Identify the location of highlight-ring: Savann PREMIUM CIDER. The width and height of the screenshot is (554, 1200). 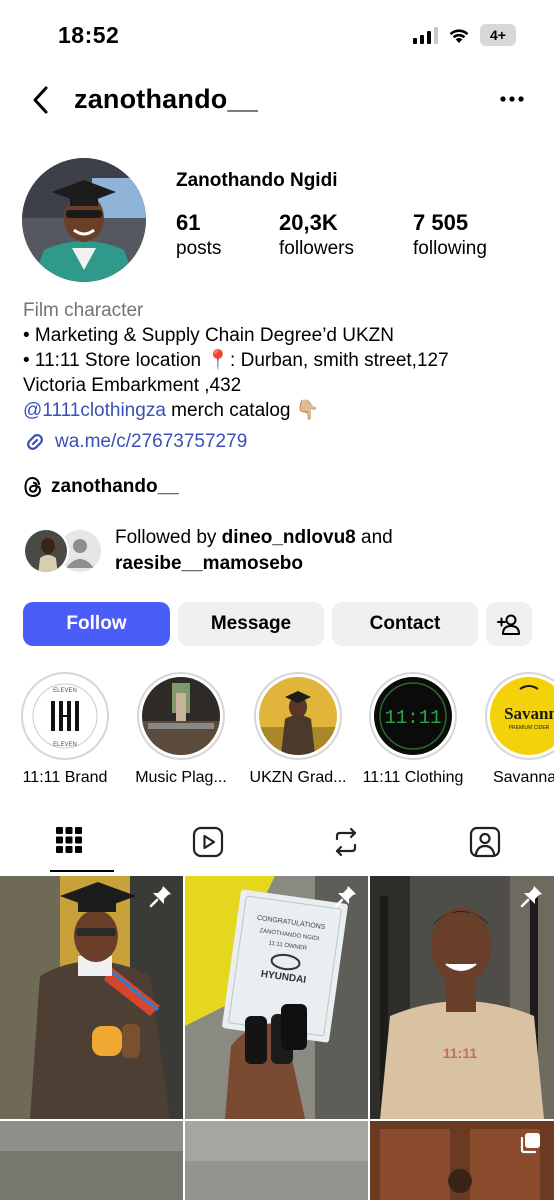
(519, 716).